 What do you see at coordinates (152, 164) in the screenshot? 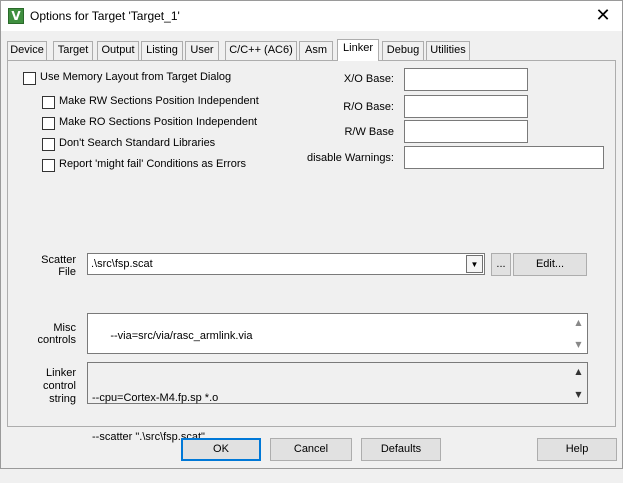
I see `might-fail-errors-label: Report 'might fail' Conditions as Errors` at bounding box center [152, 164].